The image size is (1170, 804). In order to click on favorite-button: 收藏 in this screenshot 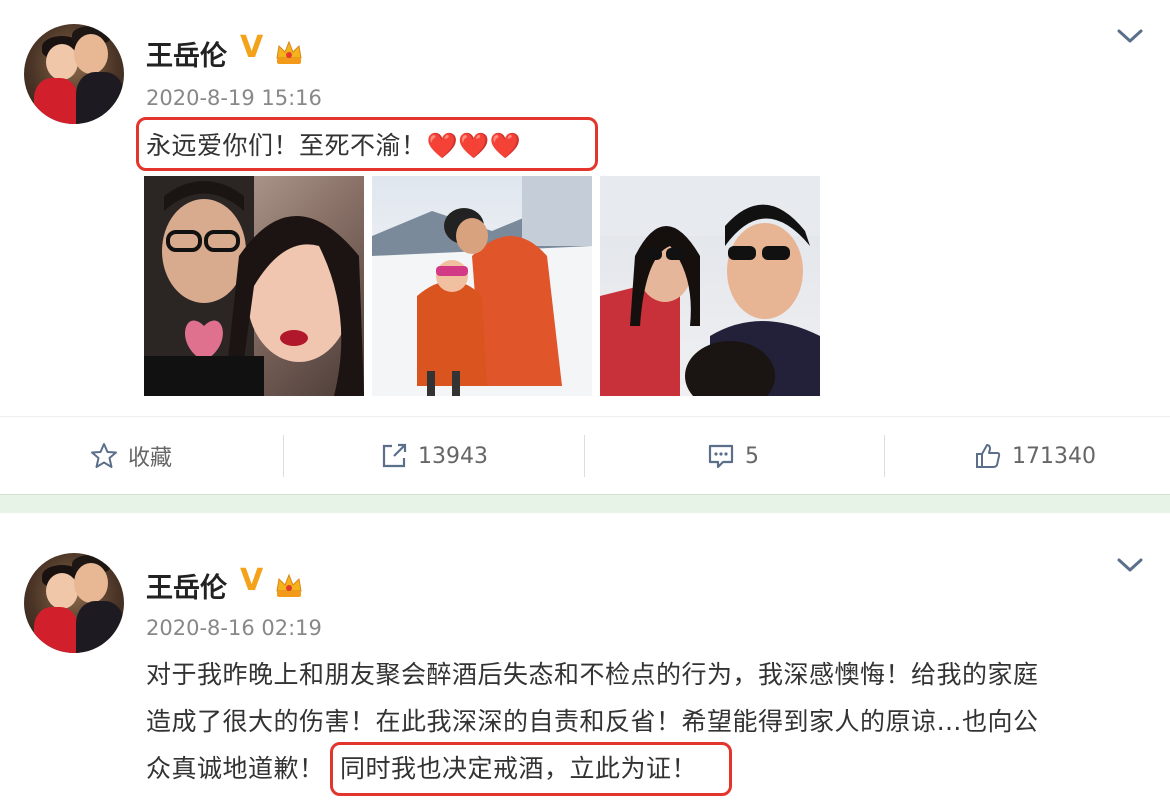, I will do `click(131, 456)`.